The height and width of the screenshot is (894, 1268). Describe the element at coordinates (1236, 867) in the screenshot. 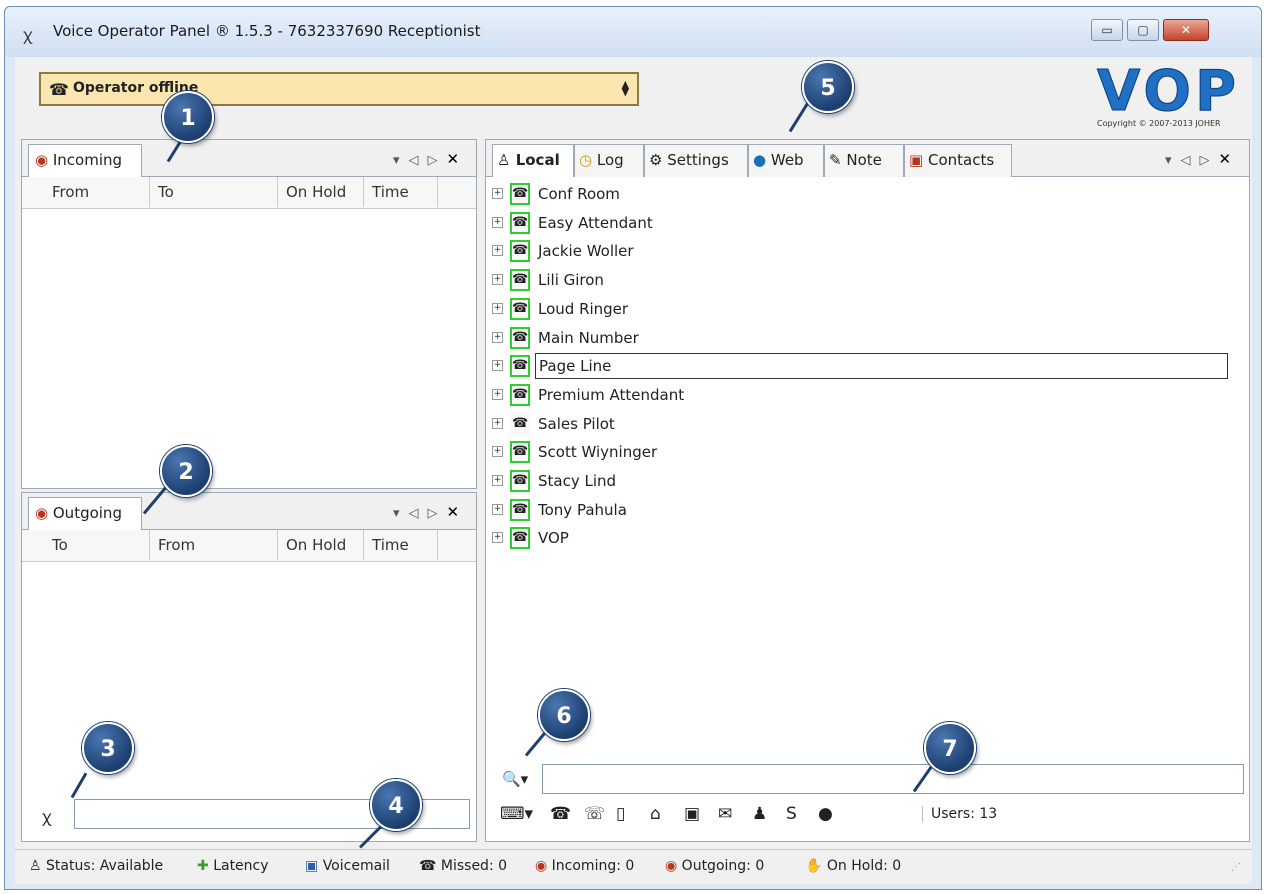

I see `resize-grip-icon: ⋰` at that location.